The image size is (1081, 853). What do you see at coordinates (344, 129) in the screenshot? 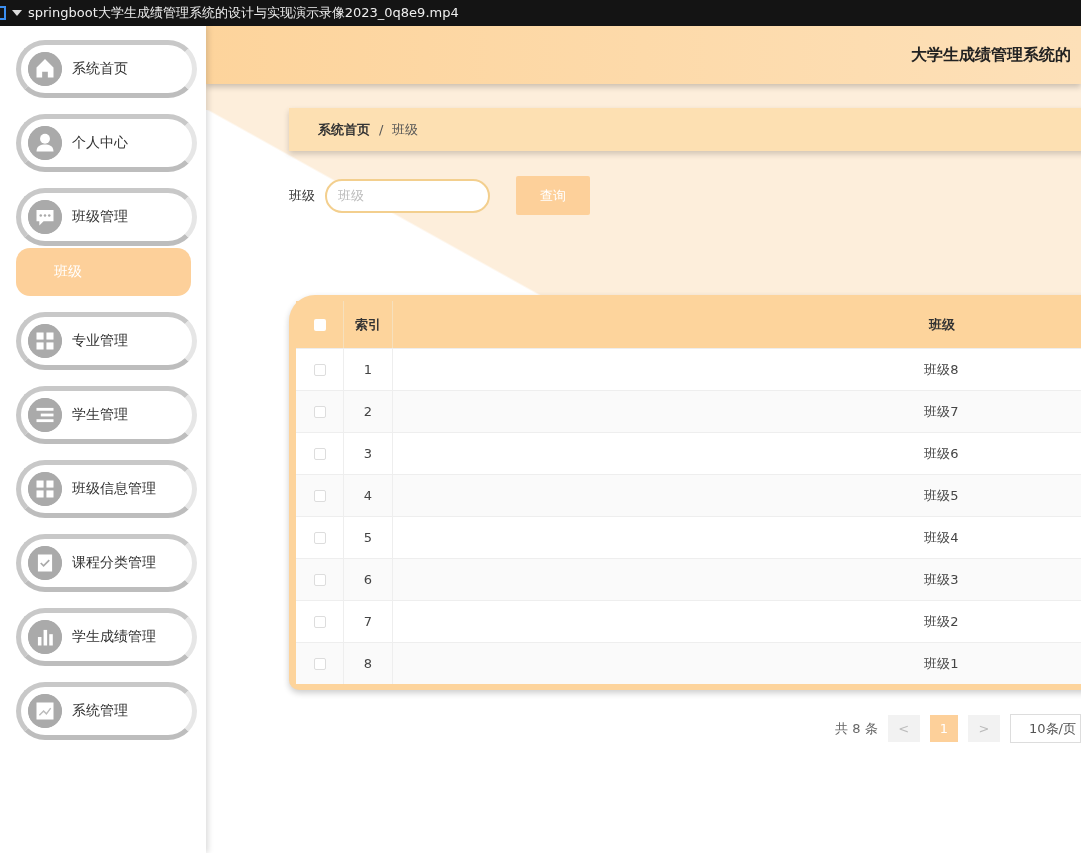
I see `breadcrumb-item: 系统首页` at bounding box center [344, 129].